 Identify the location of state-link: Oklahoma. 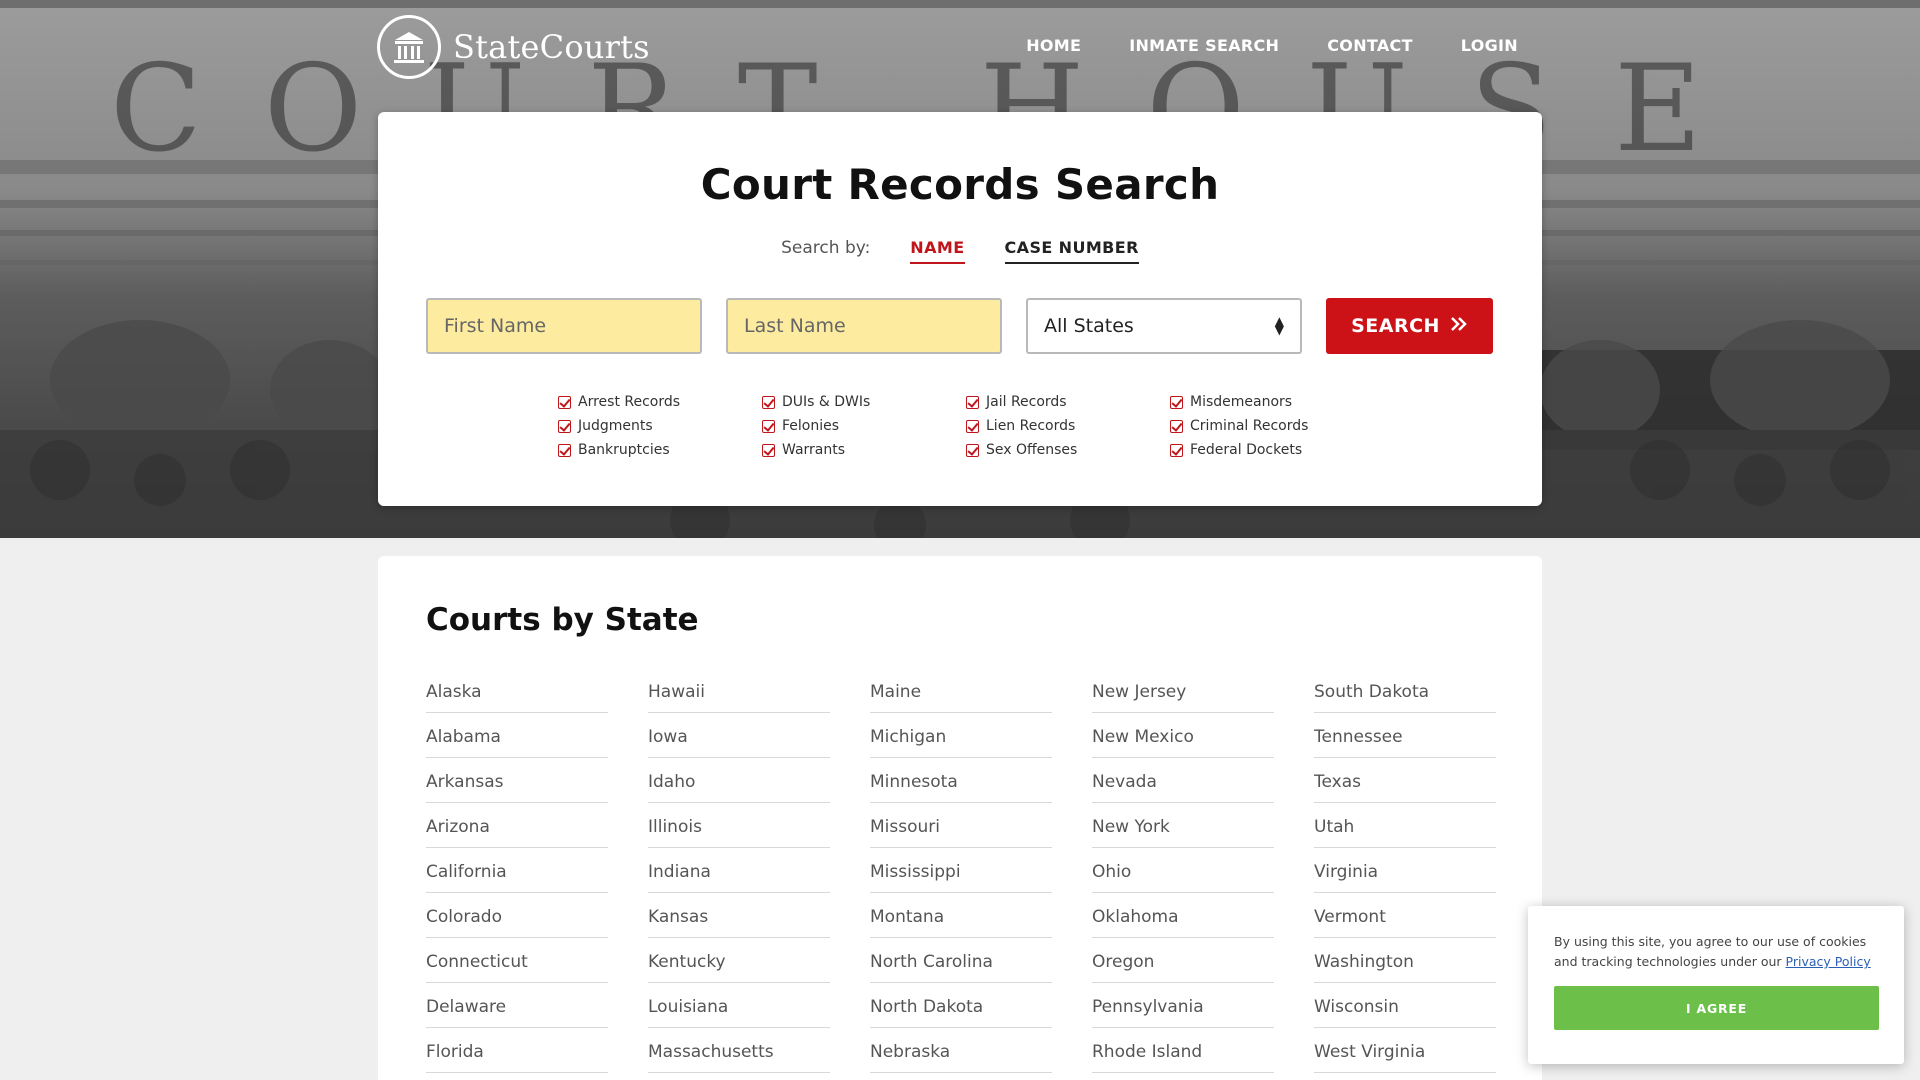
(1183, 915).